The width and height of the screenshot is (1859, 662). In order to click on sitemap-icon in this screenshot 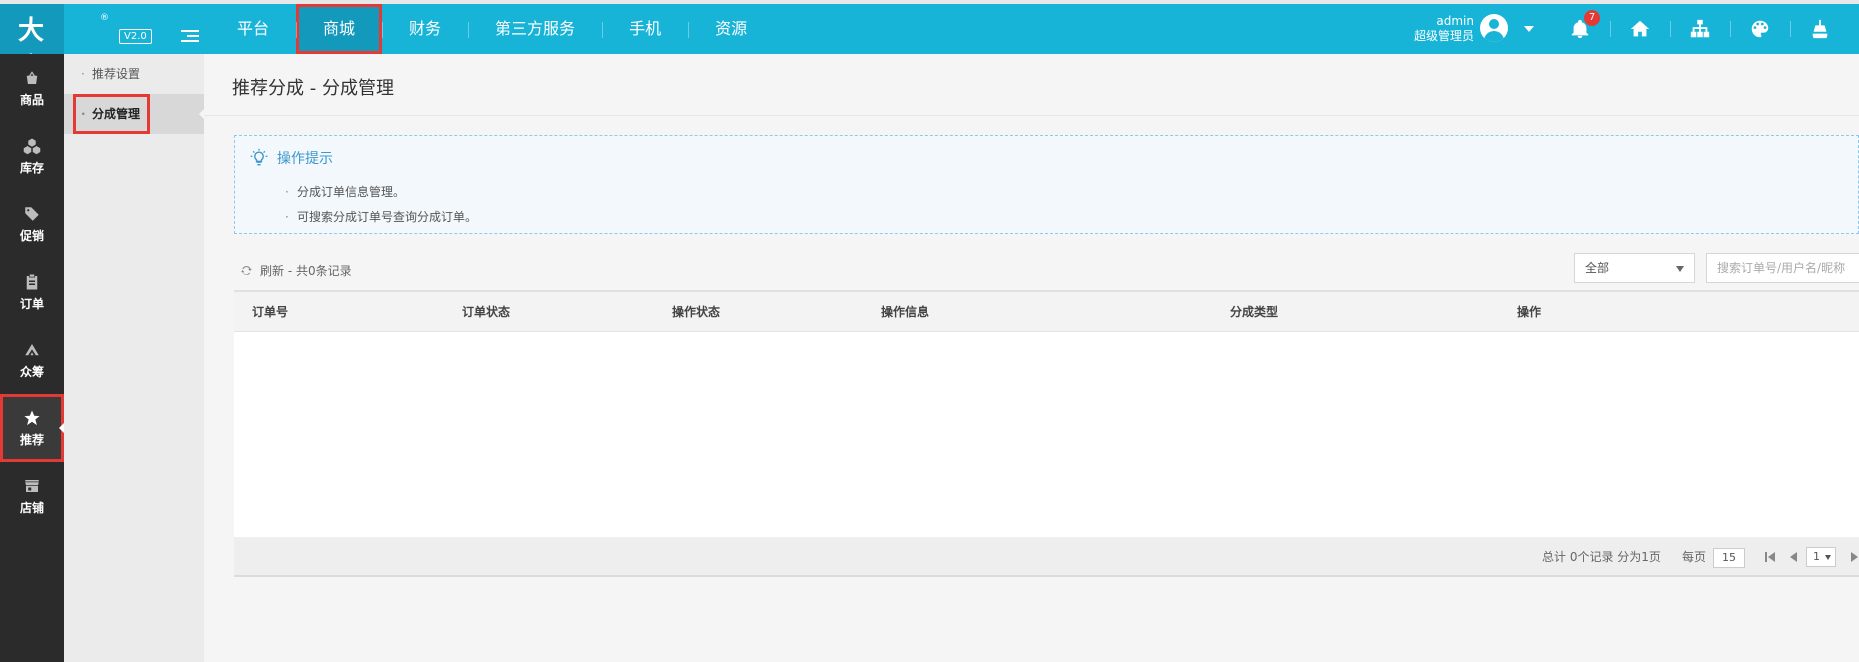, I will do `click(1700, 29)`.